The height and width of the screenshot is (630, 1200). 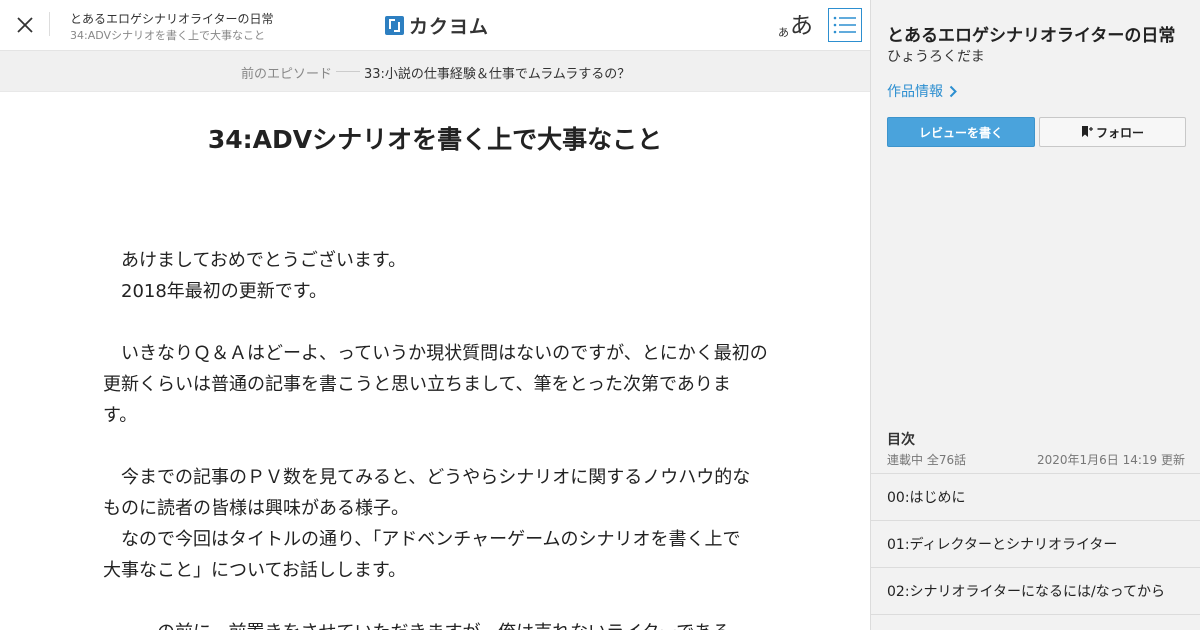 I want to click on body-line: 今までの記事のＰＶ数を見てみると、どうやらシナリオに関するノウハウ的な, so click(x=427, y=477).